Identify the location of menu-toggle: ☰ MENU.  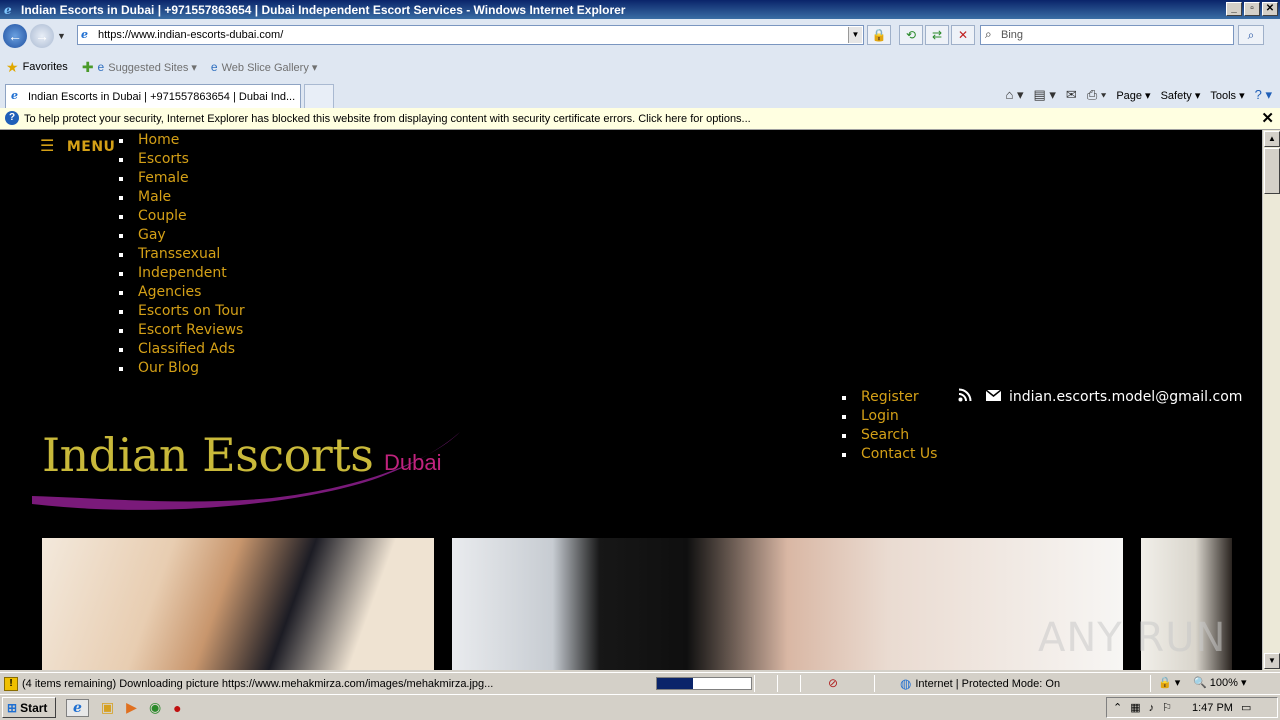
(77, 145).